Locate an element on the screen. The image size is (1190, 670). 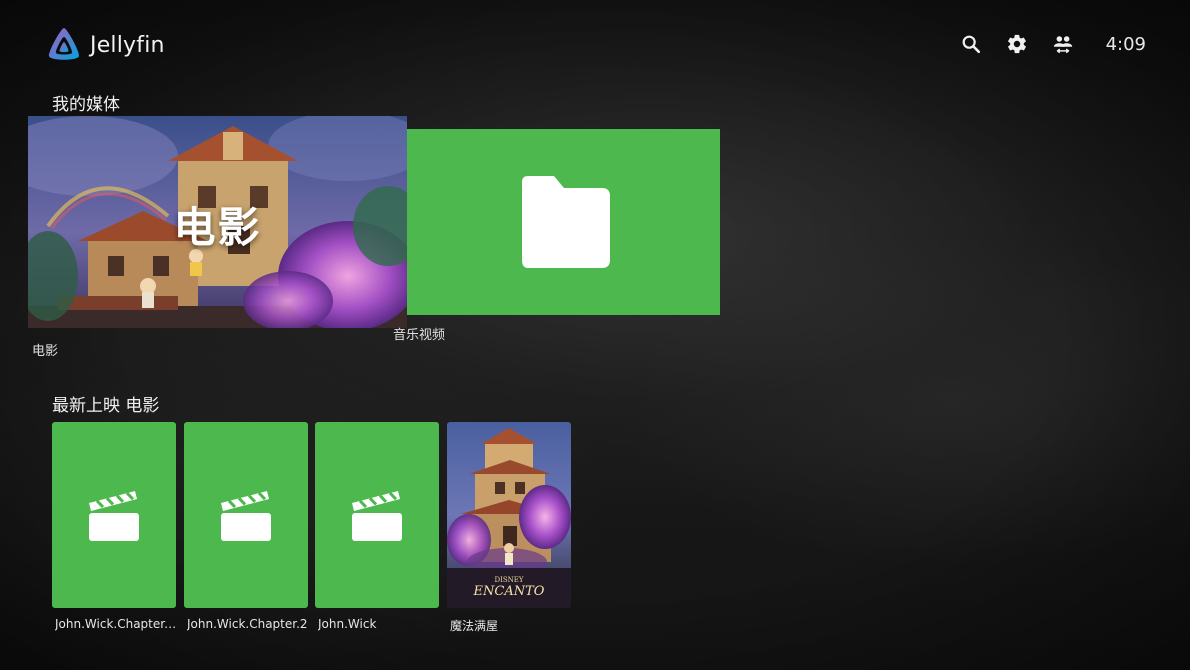
app-name: Jellyfin is located at coordinates (127, 45).